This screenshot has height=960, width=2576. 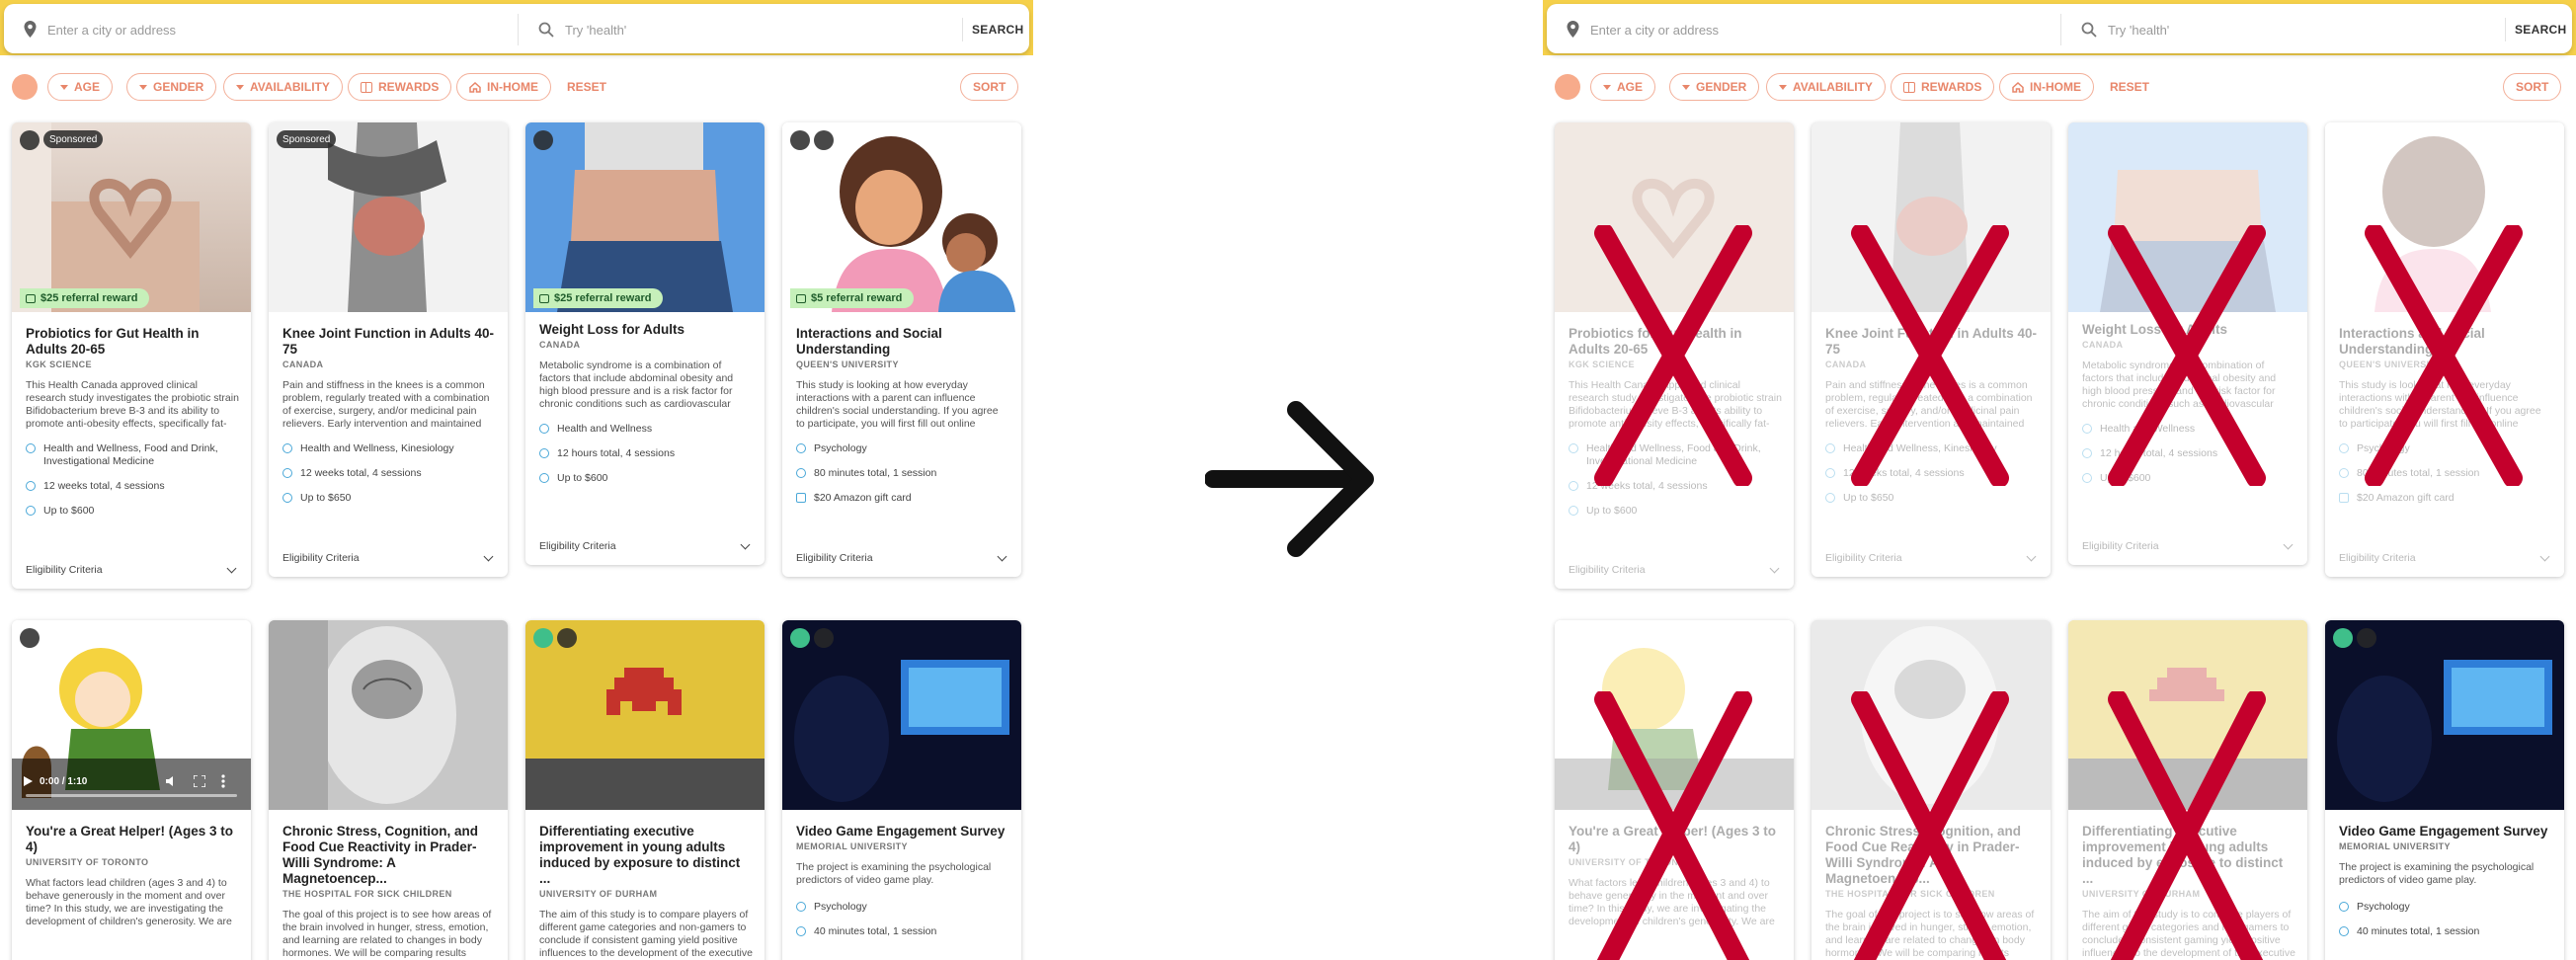 I want to click on card-title: Interactions and Social Understanding, so click(x=902, y=342).